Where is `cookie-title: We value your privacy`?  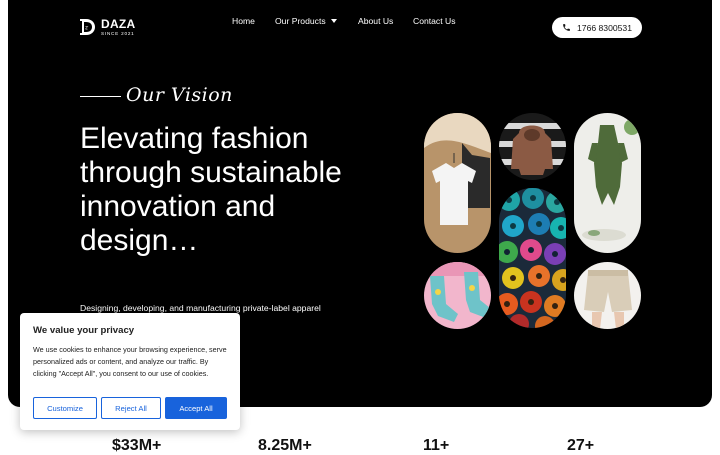 cookie-title: We value your privacy is located at coordinates (84, 330).